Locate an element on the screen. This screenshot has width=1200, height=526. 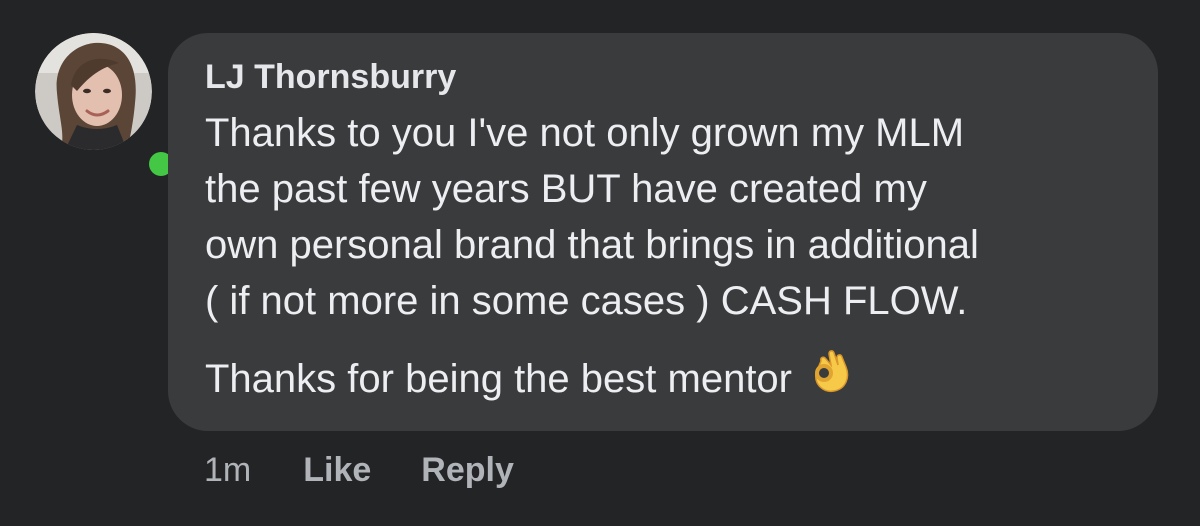
avatar-container is located at coordinates (107, 107).